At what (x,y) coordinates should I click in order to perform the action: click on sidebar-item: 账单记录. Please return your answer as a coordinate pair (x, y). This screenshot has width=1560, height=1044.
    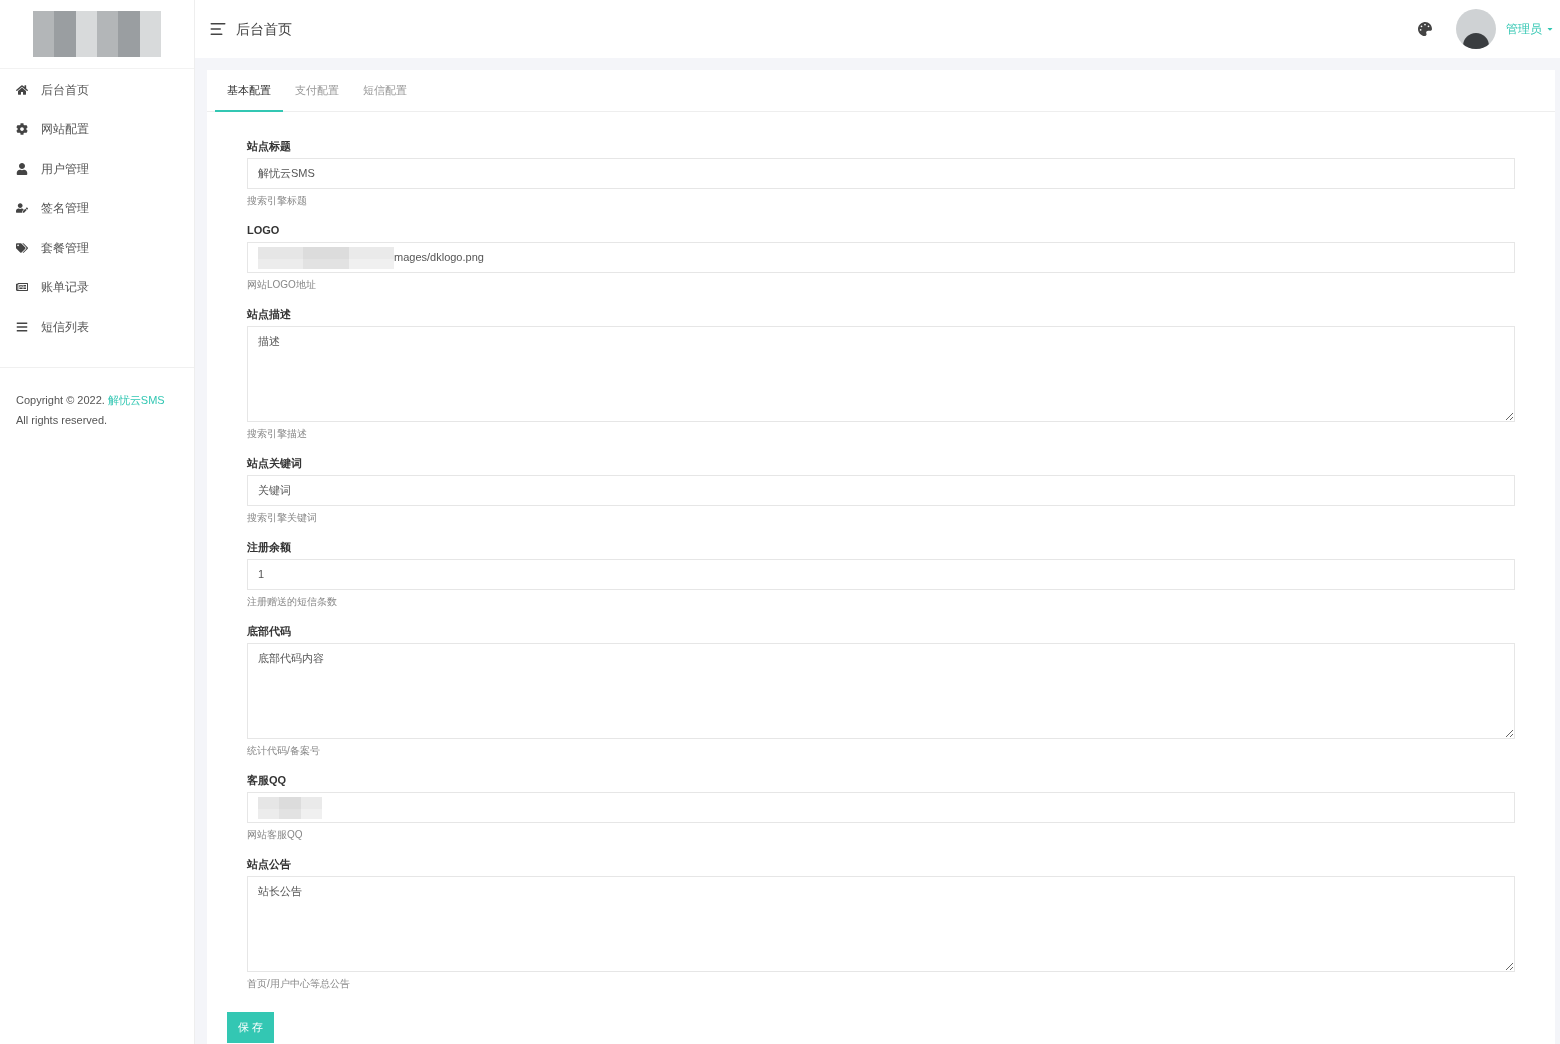
    Looking at the image, I should click on (97, 287).